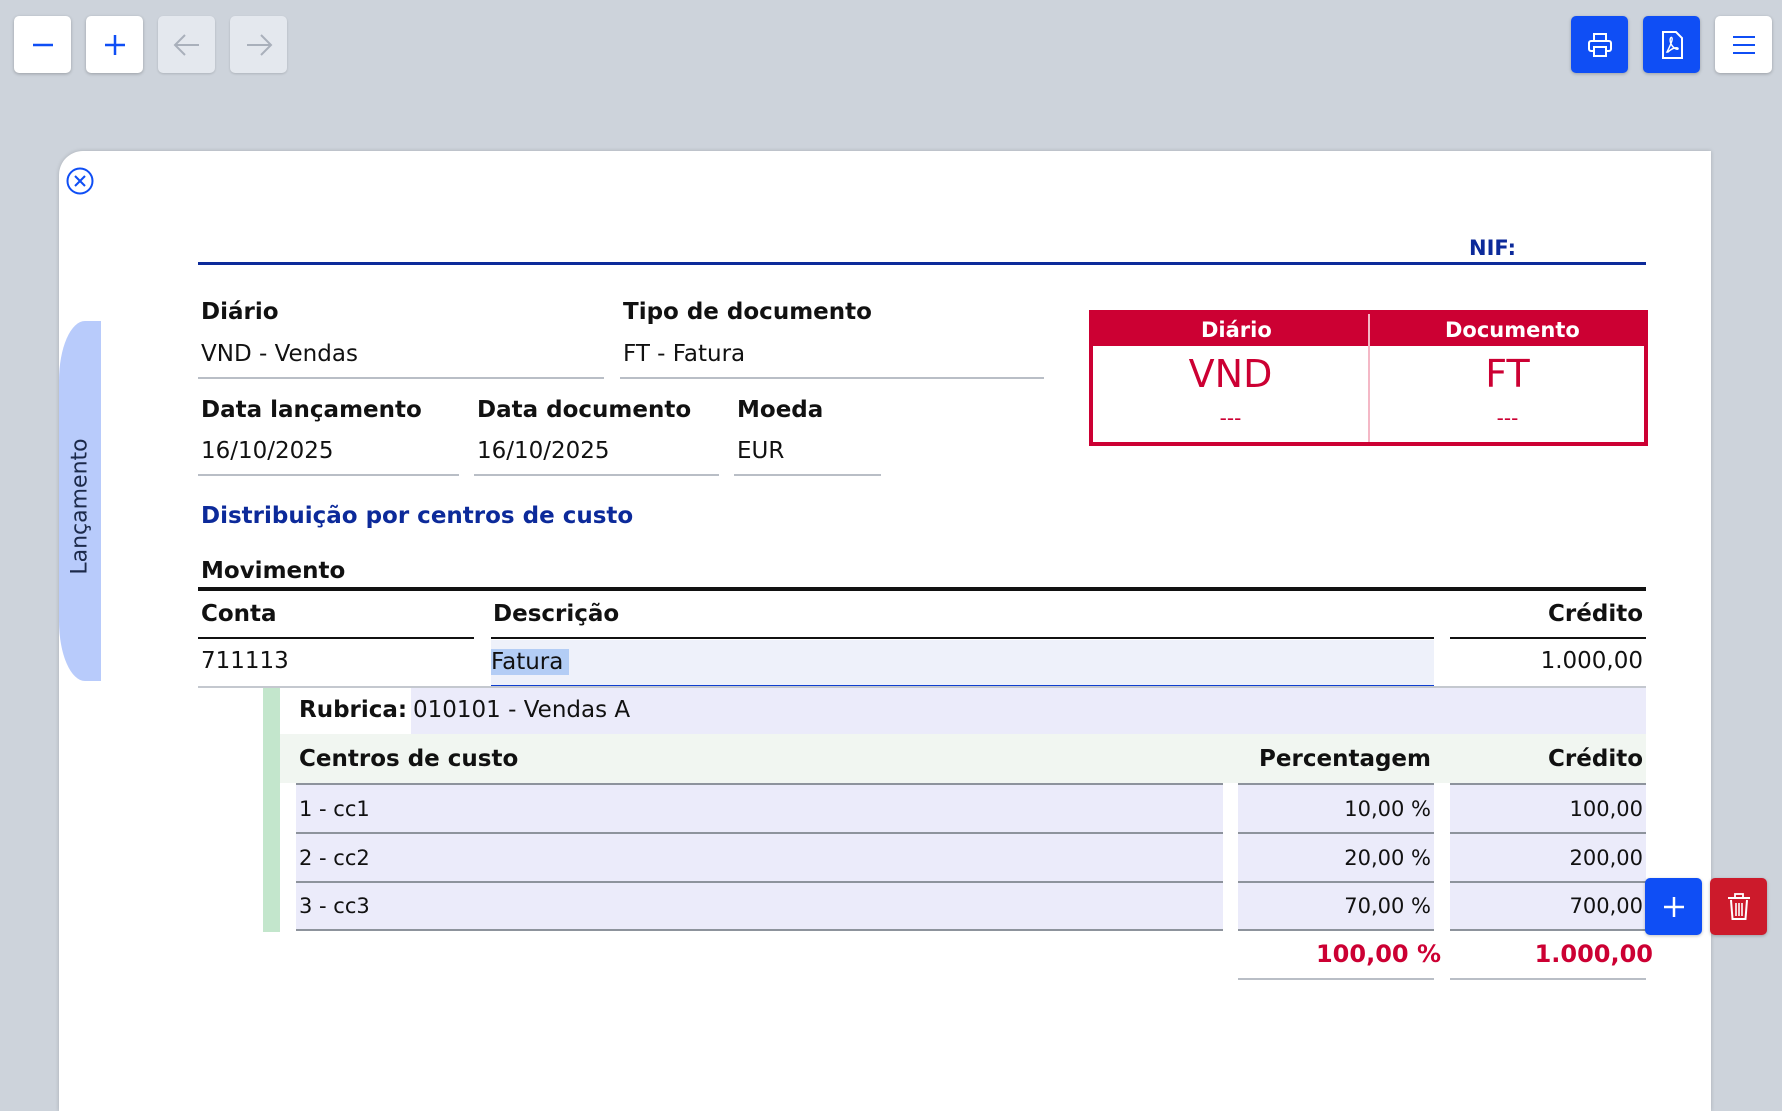  What do you see at coordinates (759, 857) in the screenshot?
I see `cc-centro-col-bg` at bounding box center [759, 857].